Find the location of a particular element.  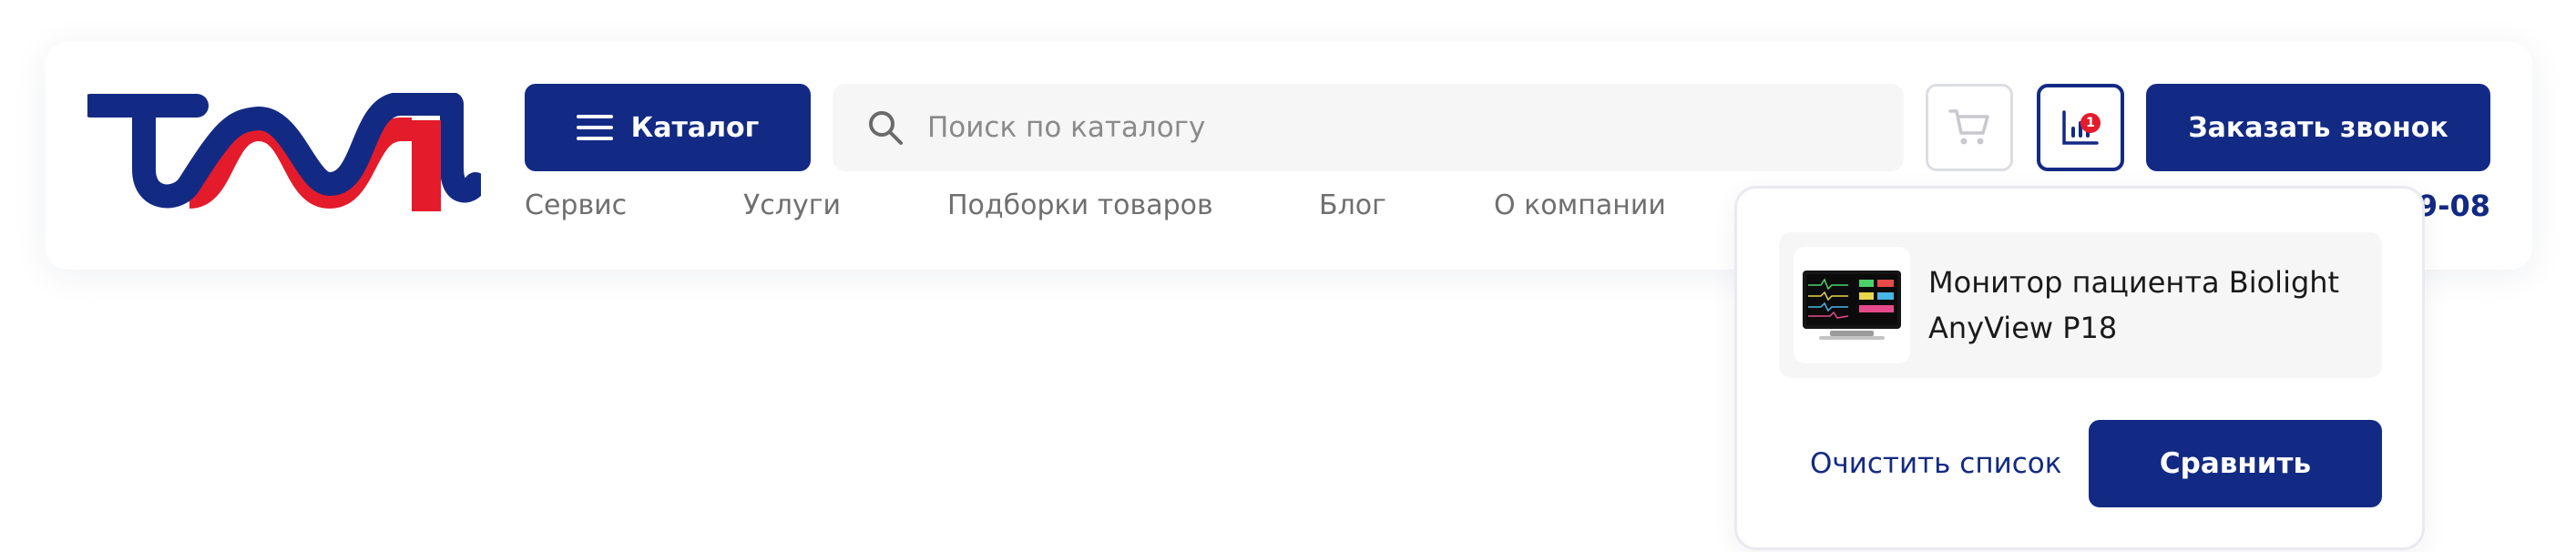

compare-count-badge: 1 is located at coordinates (2090, 123).